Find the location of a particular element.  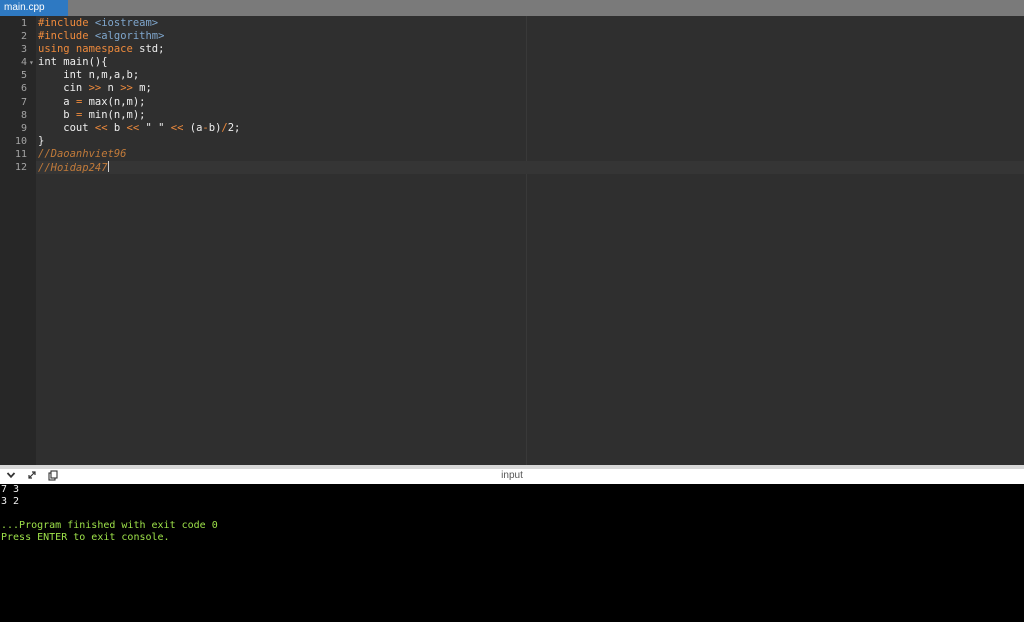

code-token: a is located at coordinates (57, 101).